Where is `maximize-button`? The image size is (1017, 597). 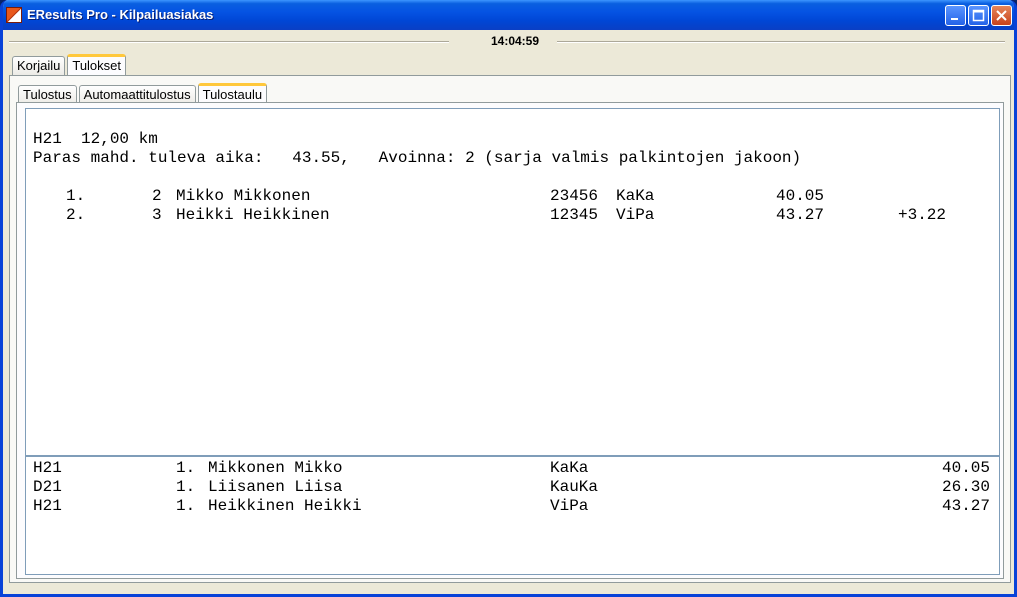
maximize-button is located at coordinates (978, 15).